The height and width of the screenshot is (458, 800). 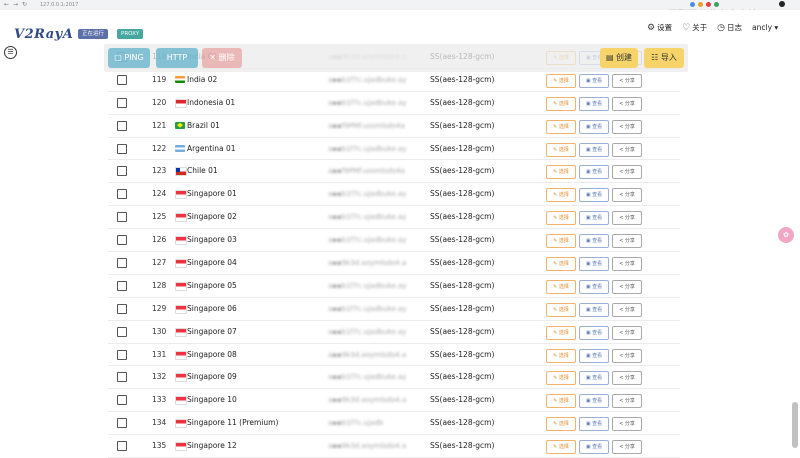 What do you see at coordinates (367, 194) in the screenshot?
I see `server-address: a▪▪b1f7c.ujadbuke.ay` at bounding box center [367, 194].